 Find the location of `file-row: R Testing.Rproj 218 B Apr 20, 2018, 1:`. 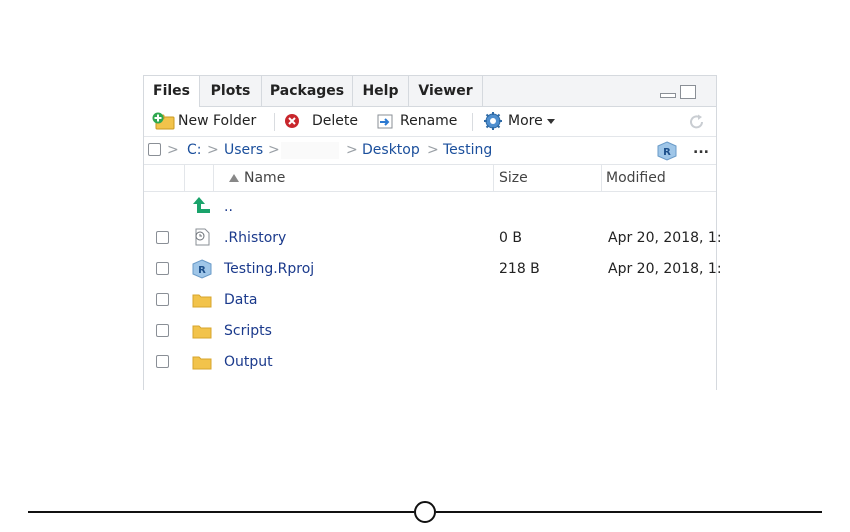

file-row: R Testing.Rproj 218 B Apr 20, 2018, 1: is located at coordinates (433, 269).